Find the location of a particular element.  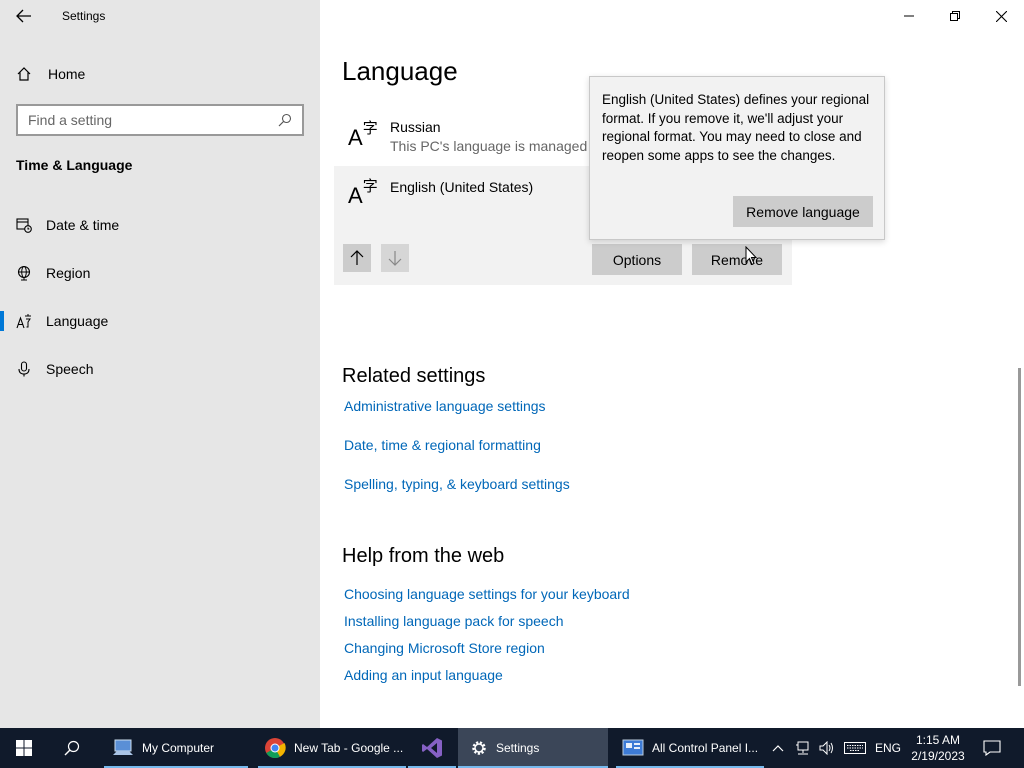

sidebar-item-language: Language is located at coordinates (160, 321).